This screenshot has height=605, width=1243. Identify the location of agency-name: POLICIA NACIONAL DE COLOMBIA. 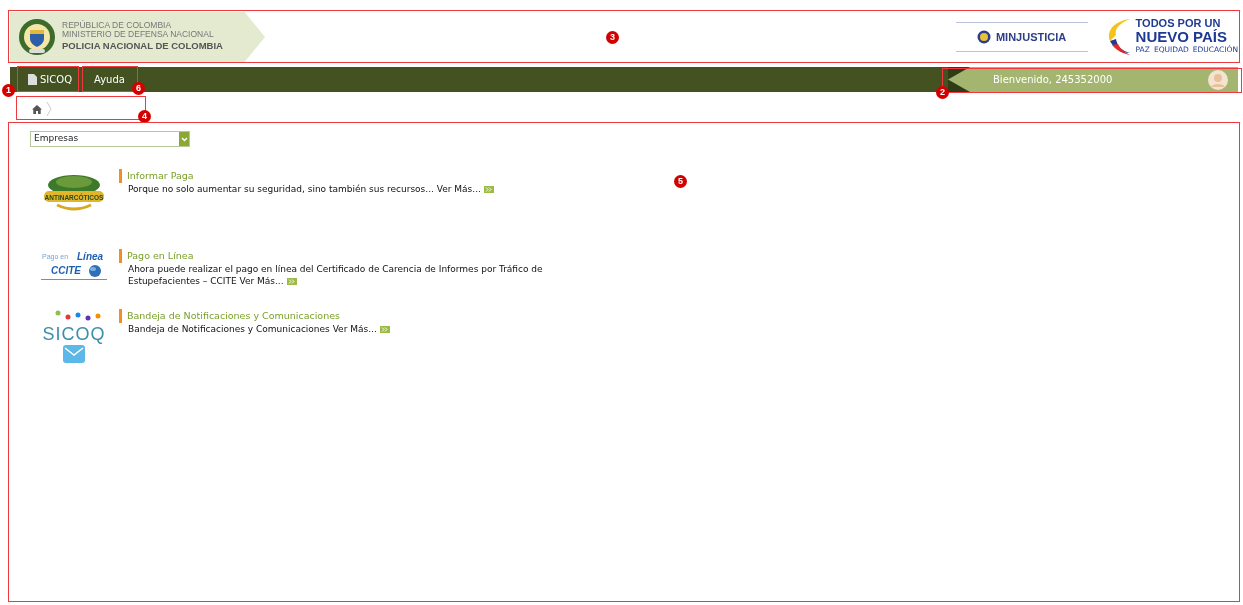
(142, 45).